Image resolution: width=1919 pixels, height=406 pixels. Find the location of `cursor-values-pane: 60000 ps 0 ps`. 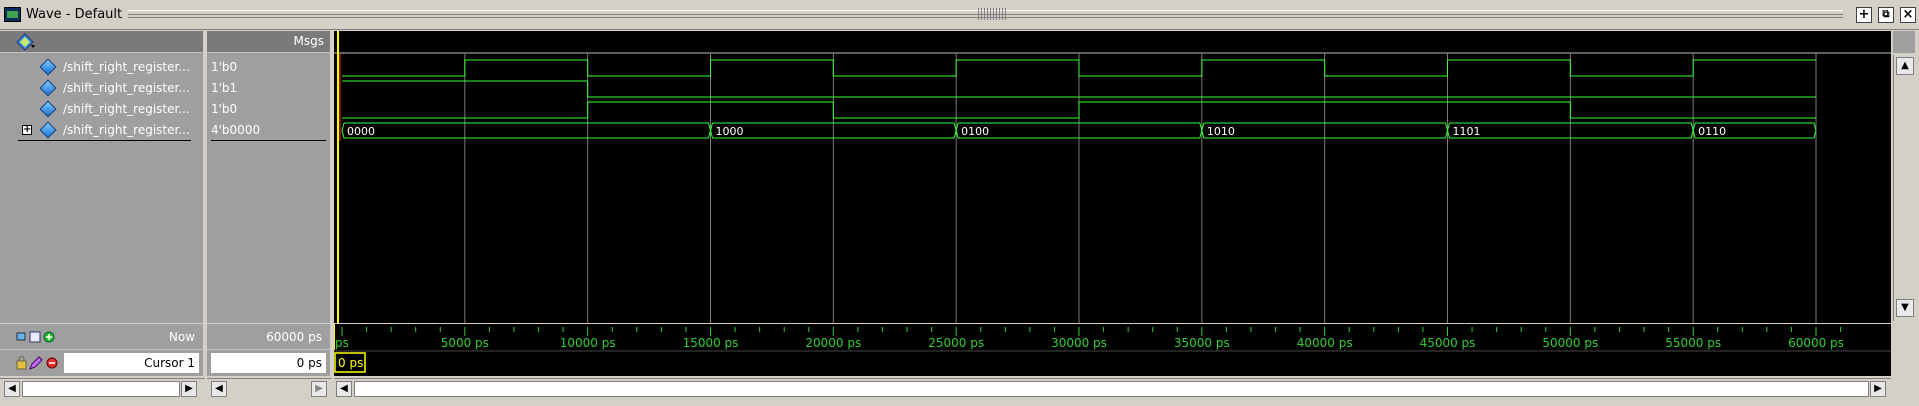

cursor-values-pane: 60000 ps 0 ps is located at coordinates (269, 350).